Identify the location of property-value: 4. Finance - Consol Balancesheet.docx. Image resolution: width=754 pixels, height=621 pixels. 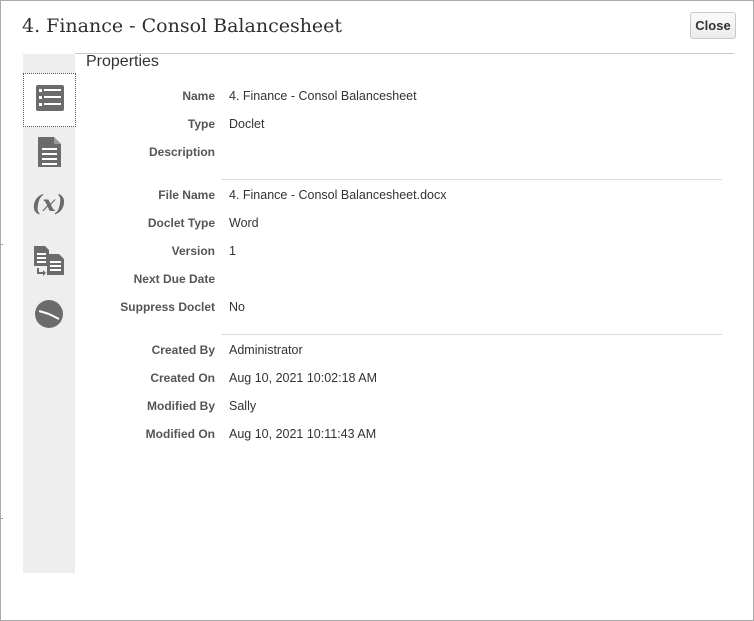
(338, 195).